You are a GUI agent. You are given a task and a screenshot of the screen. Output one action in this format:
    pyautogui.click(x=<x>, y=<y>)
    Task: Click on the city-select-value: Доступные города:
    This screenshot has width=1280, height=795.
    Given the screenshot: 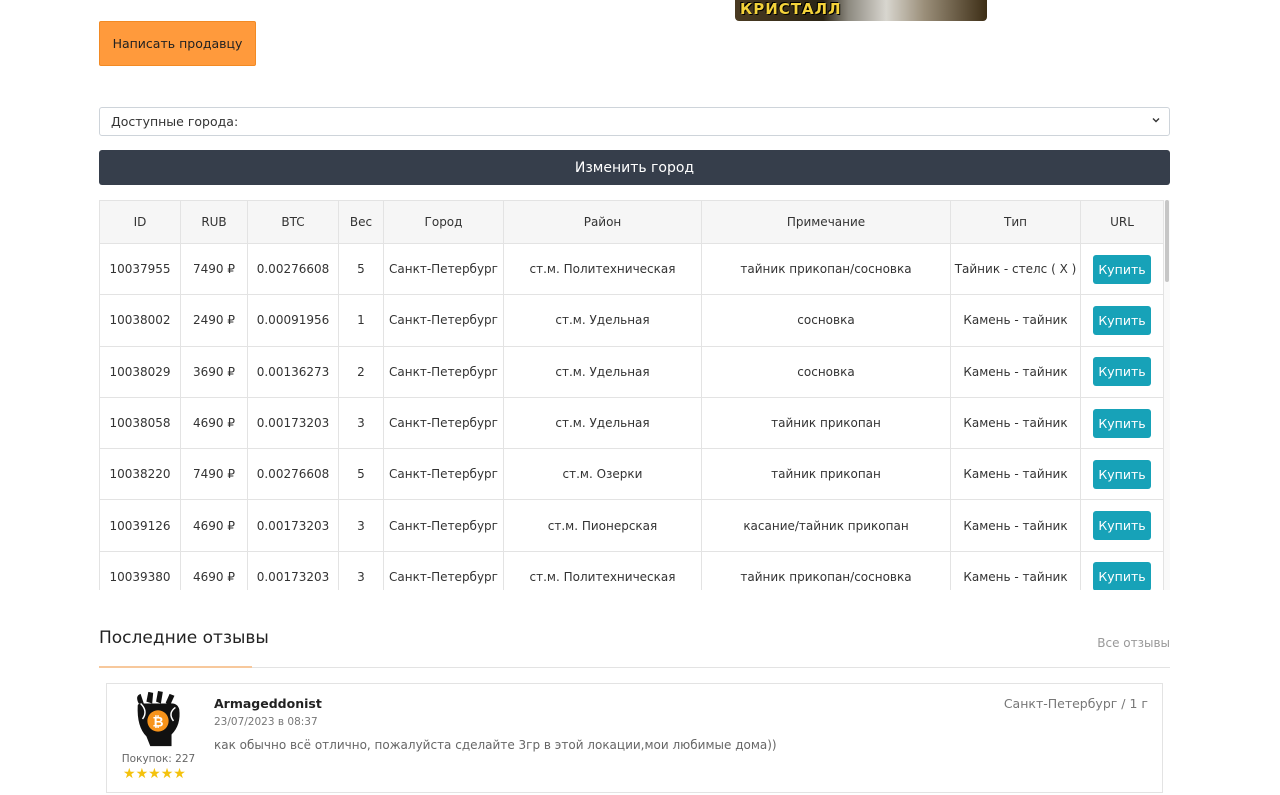 What is the action you would take?
    pyautogui.click(x=175, y=121)
    